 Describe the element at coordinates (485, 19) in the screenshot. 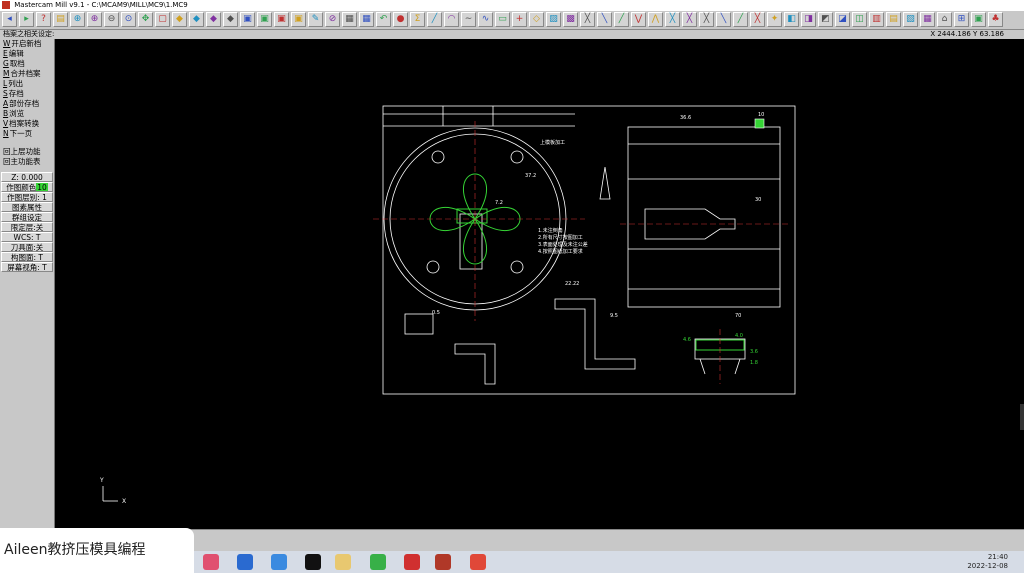

I see `spline-icon: ∿` at that location.